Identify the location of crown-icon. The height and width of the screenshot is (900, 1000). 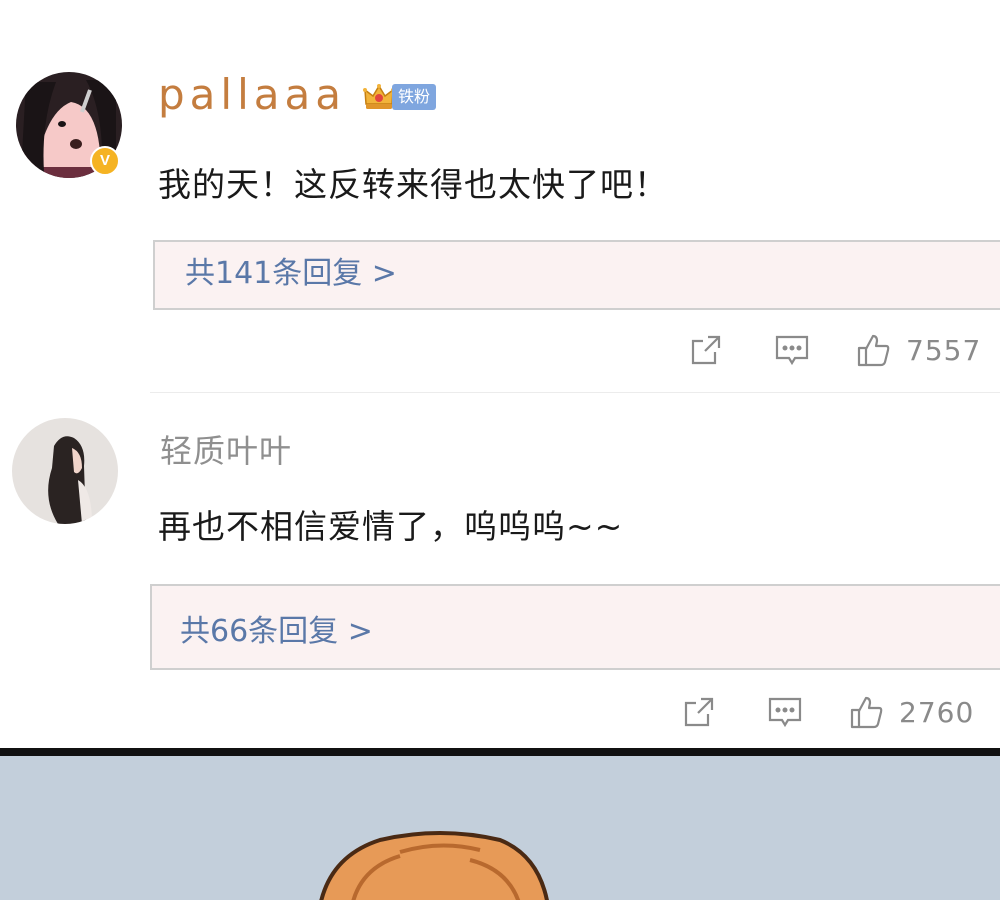
(379, 97).